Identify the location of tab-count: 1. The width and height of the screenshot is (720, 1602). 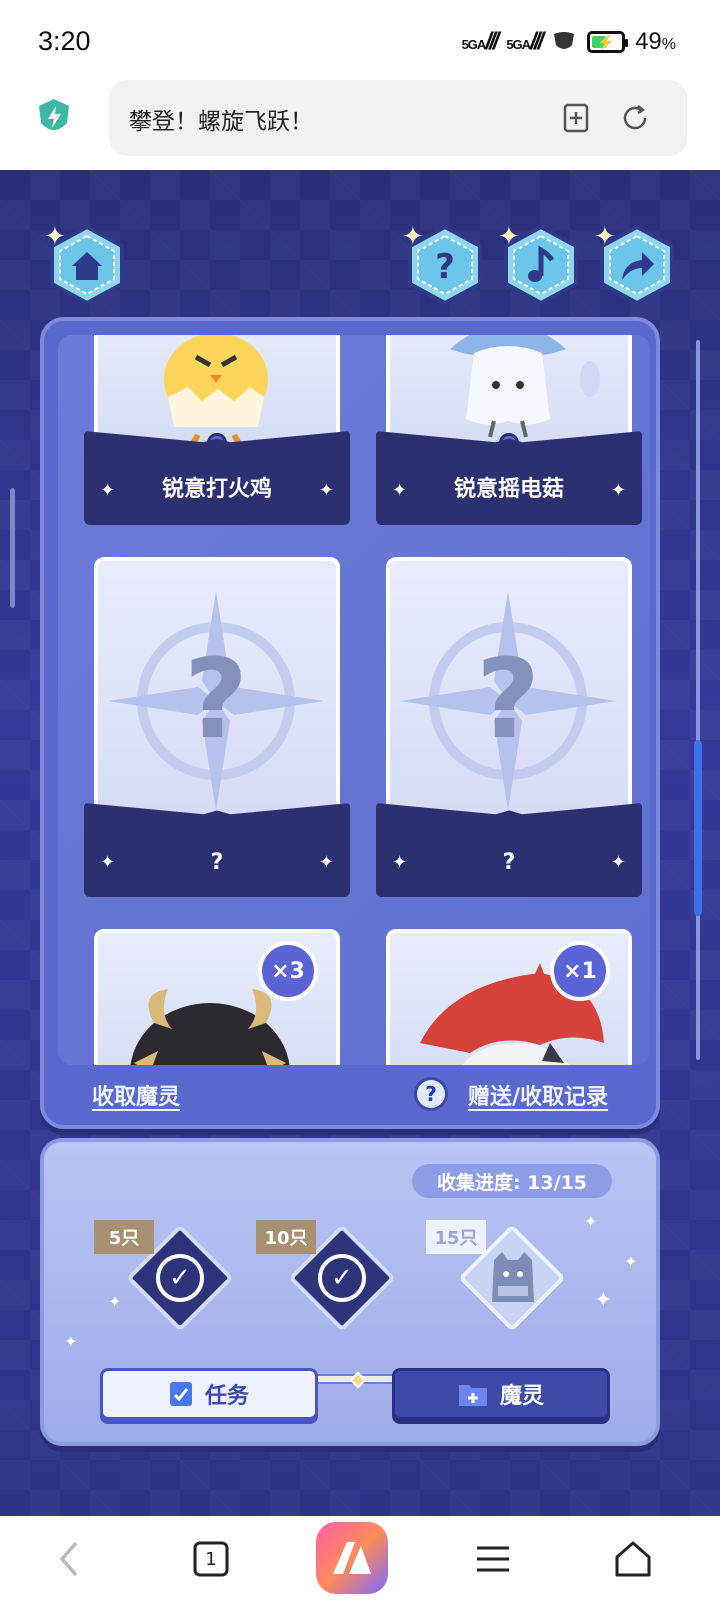
(211, 1559).